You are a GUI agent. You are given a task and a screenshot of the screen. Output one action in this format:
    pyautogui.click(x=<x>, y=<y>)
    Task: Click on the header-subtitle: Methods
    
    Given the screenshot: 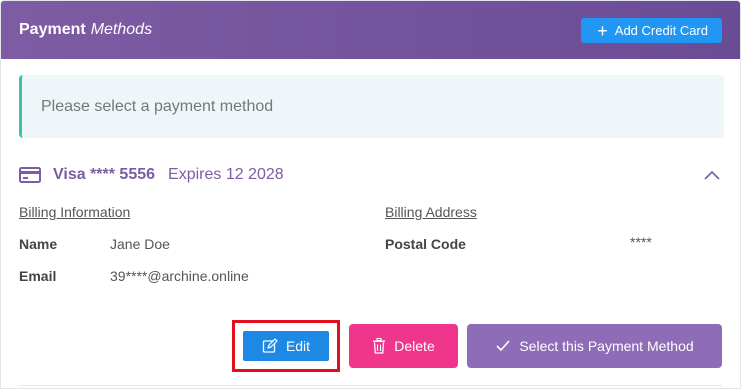 What is the action you would take?
    pyautogui.click(x=121, y=29)
    